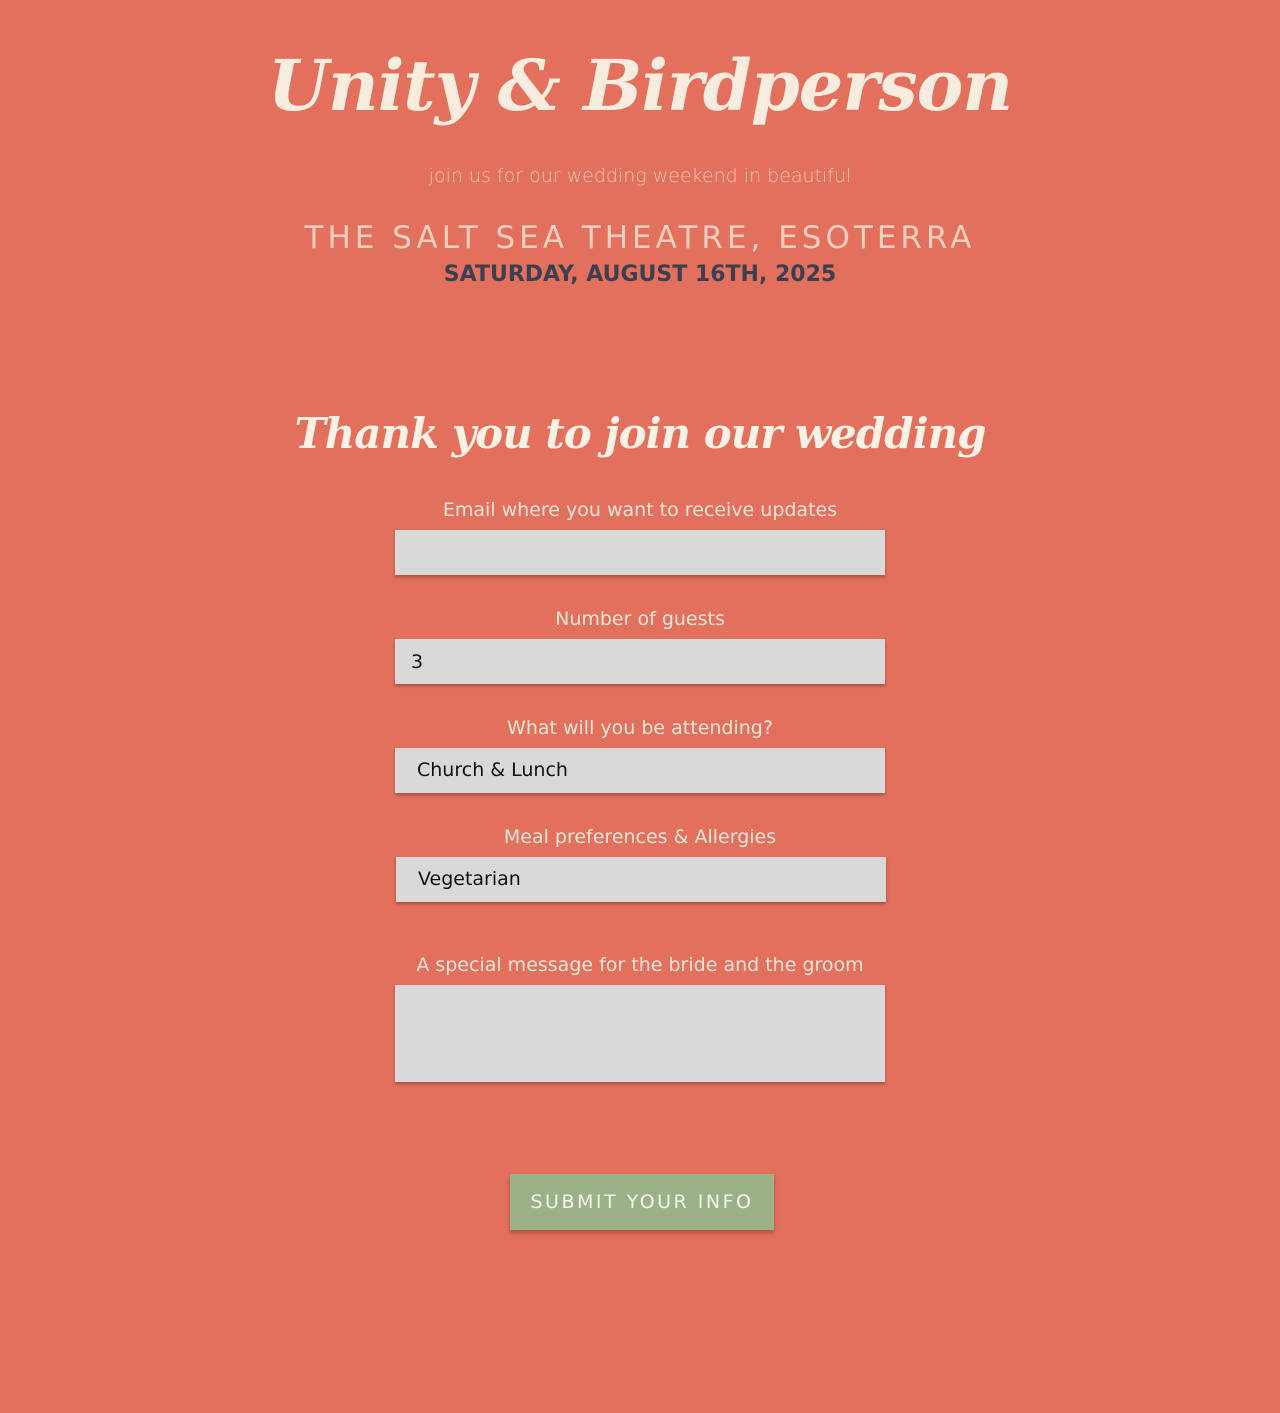 This screenshot has width=1280, height=1413. I want to click on submit-button: SUBMIT YOUR INFO, so click(642, 1202).